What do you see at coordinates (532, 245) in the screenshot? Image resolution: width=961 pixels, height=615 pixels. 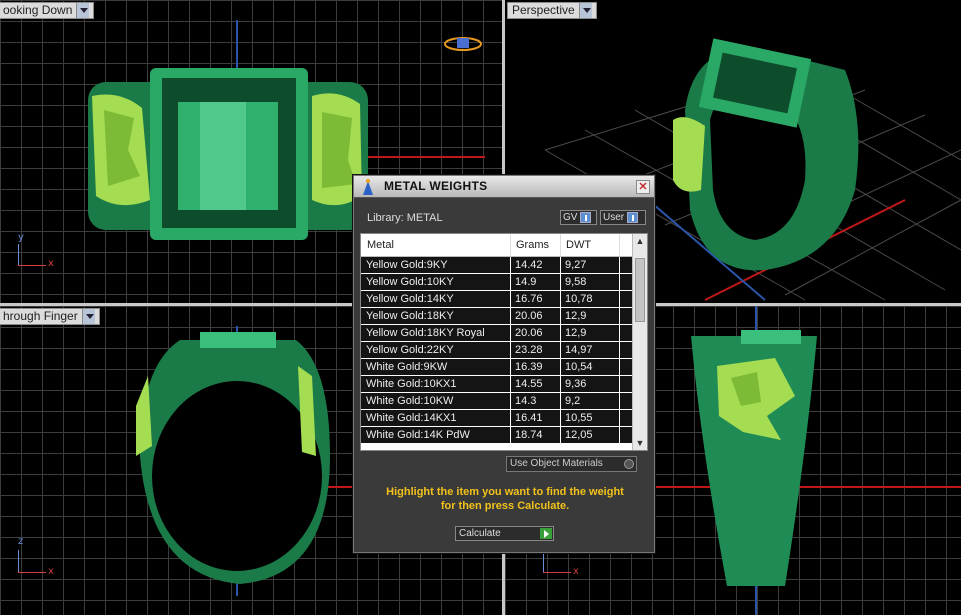 I see `column-header-grams: Grams` at bounding box center [532, 245].